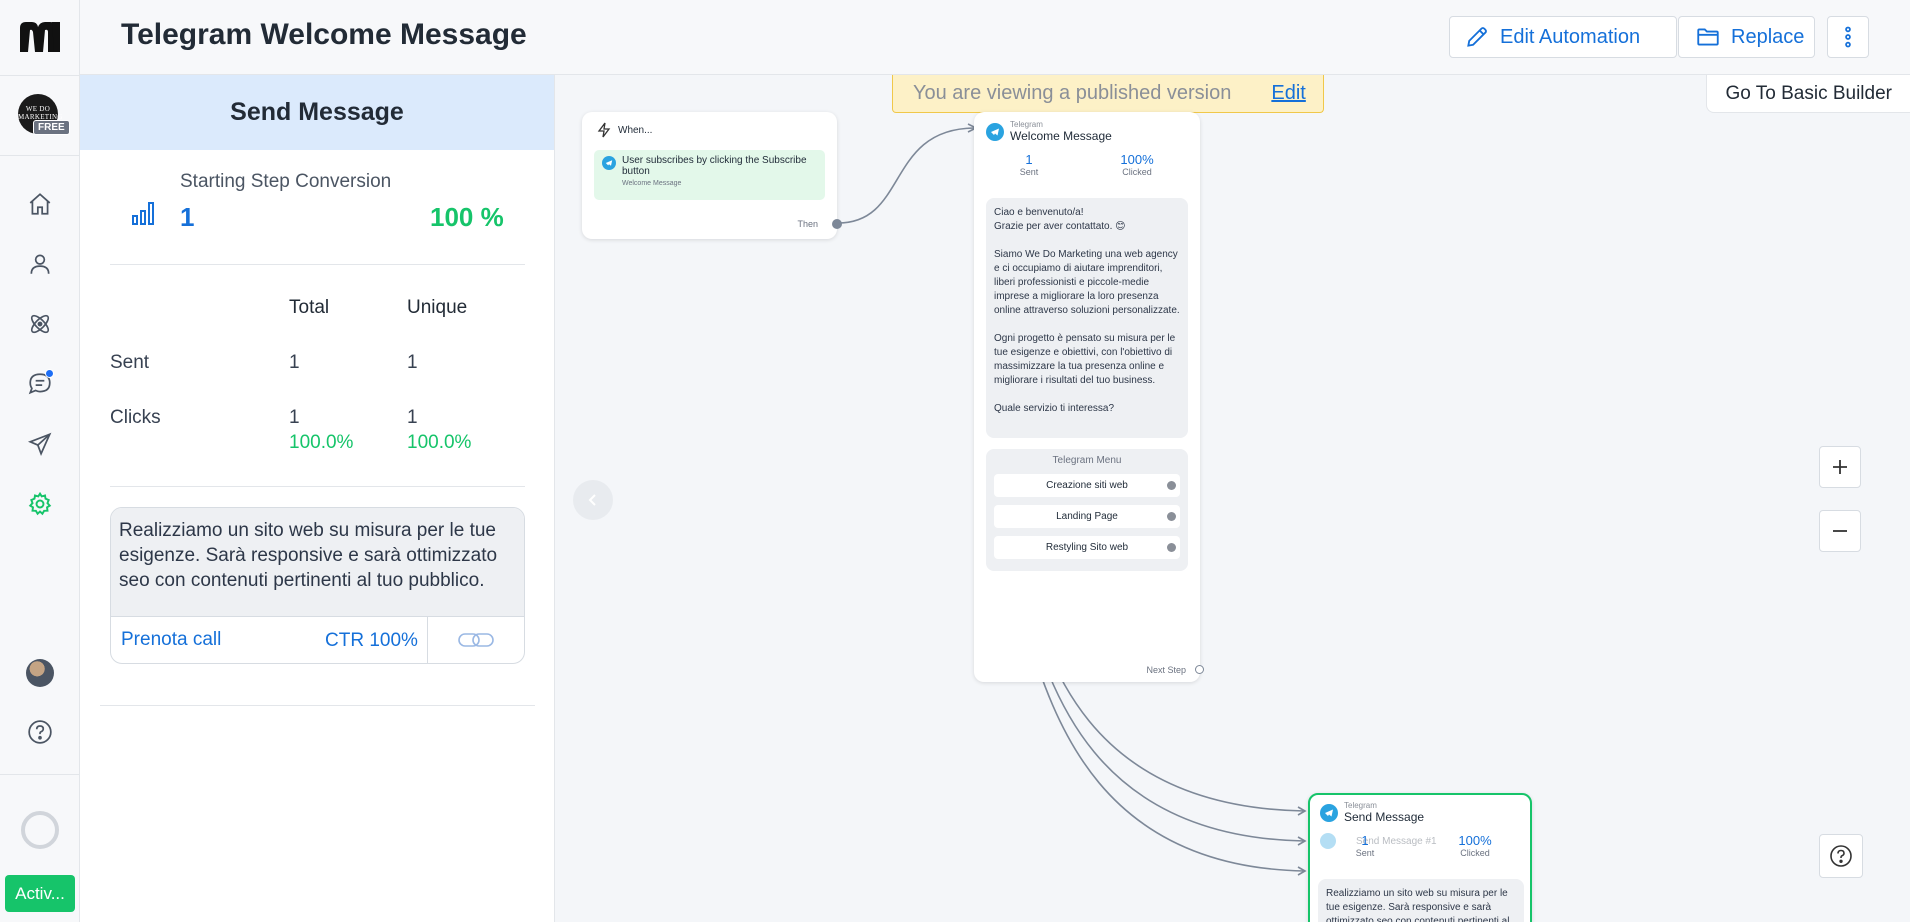  I want to click on canvas-help-button, so click(1841, 856).